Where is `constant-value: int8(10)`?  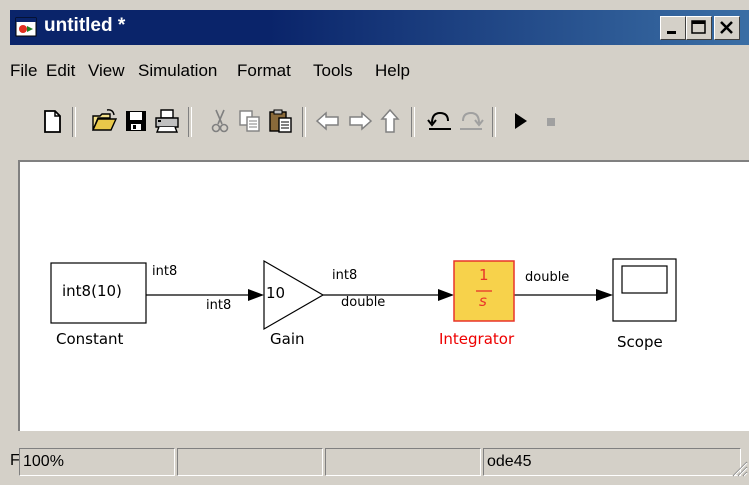
constant-value: int8(10) is located at coordinates (92, 291).